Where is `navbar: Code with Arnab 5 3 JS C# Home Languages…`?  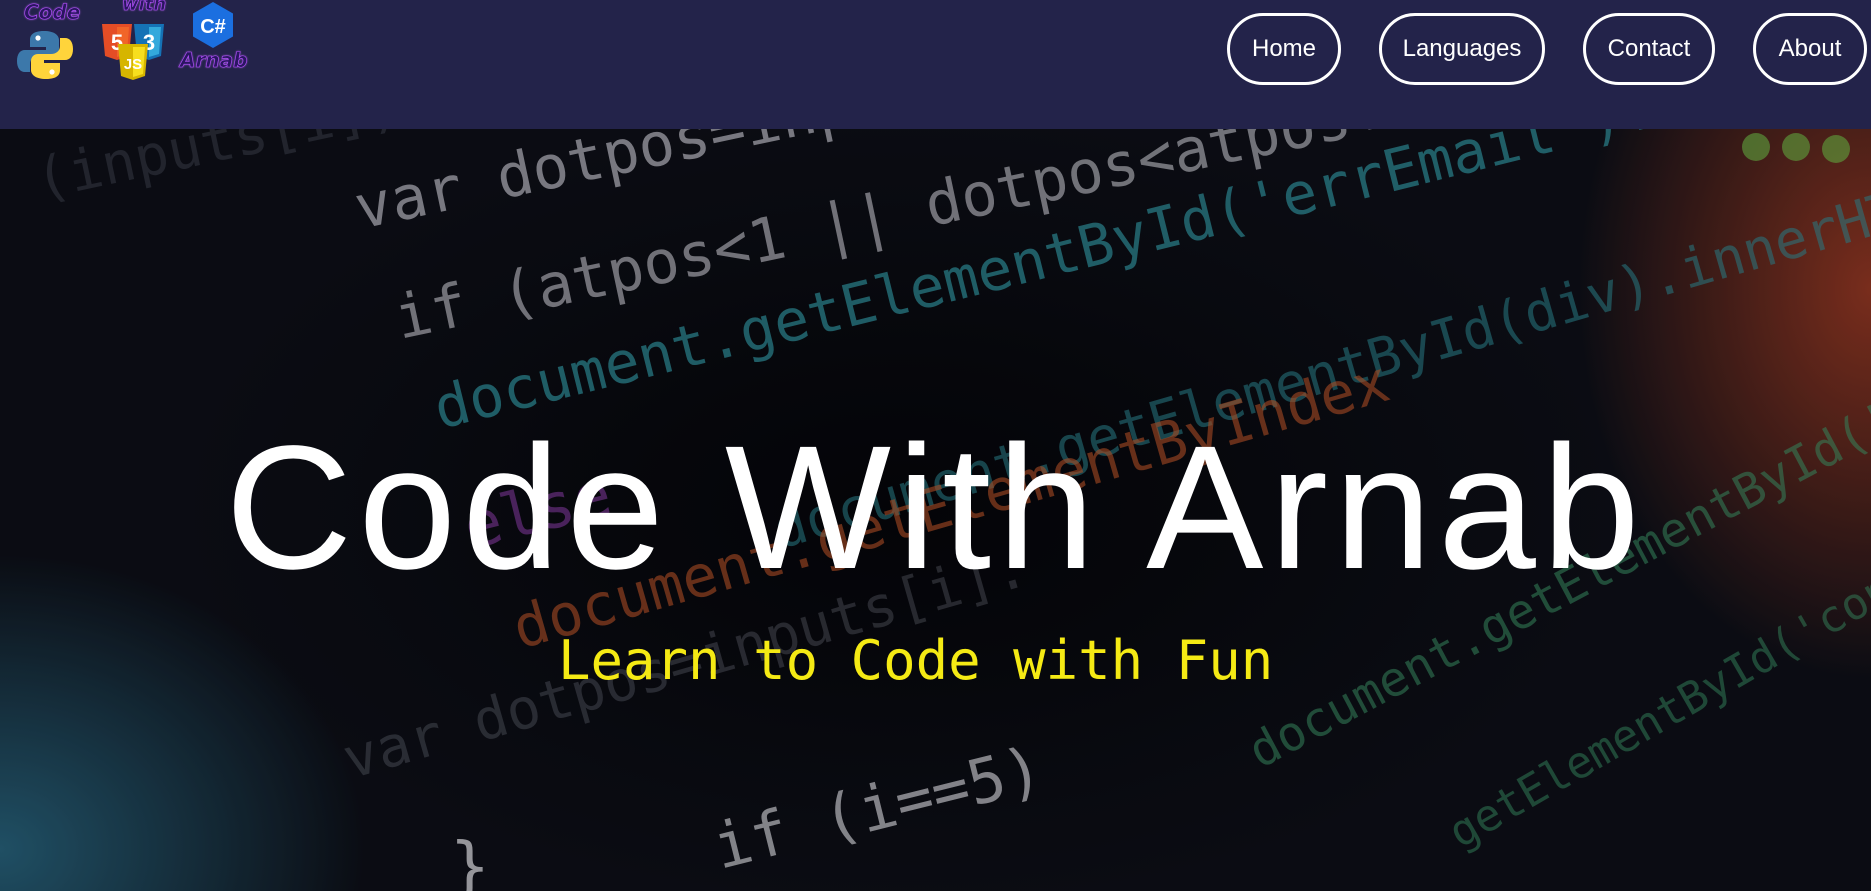
navbar: Code with Arnab 5 3 JS C# Home Languages… is located at coordinates (935, 64).